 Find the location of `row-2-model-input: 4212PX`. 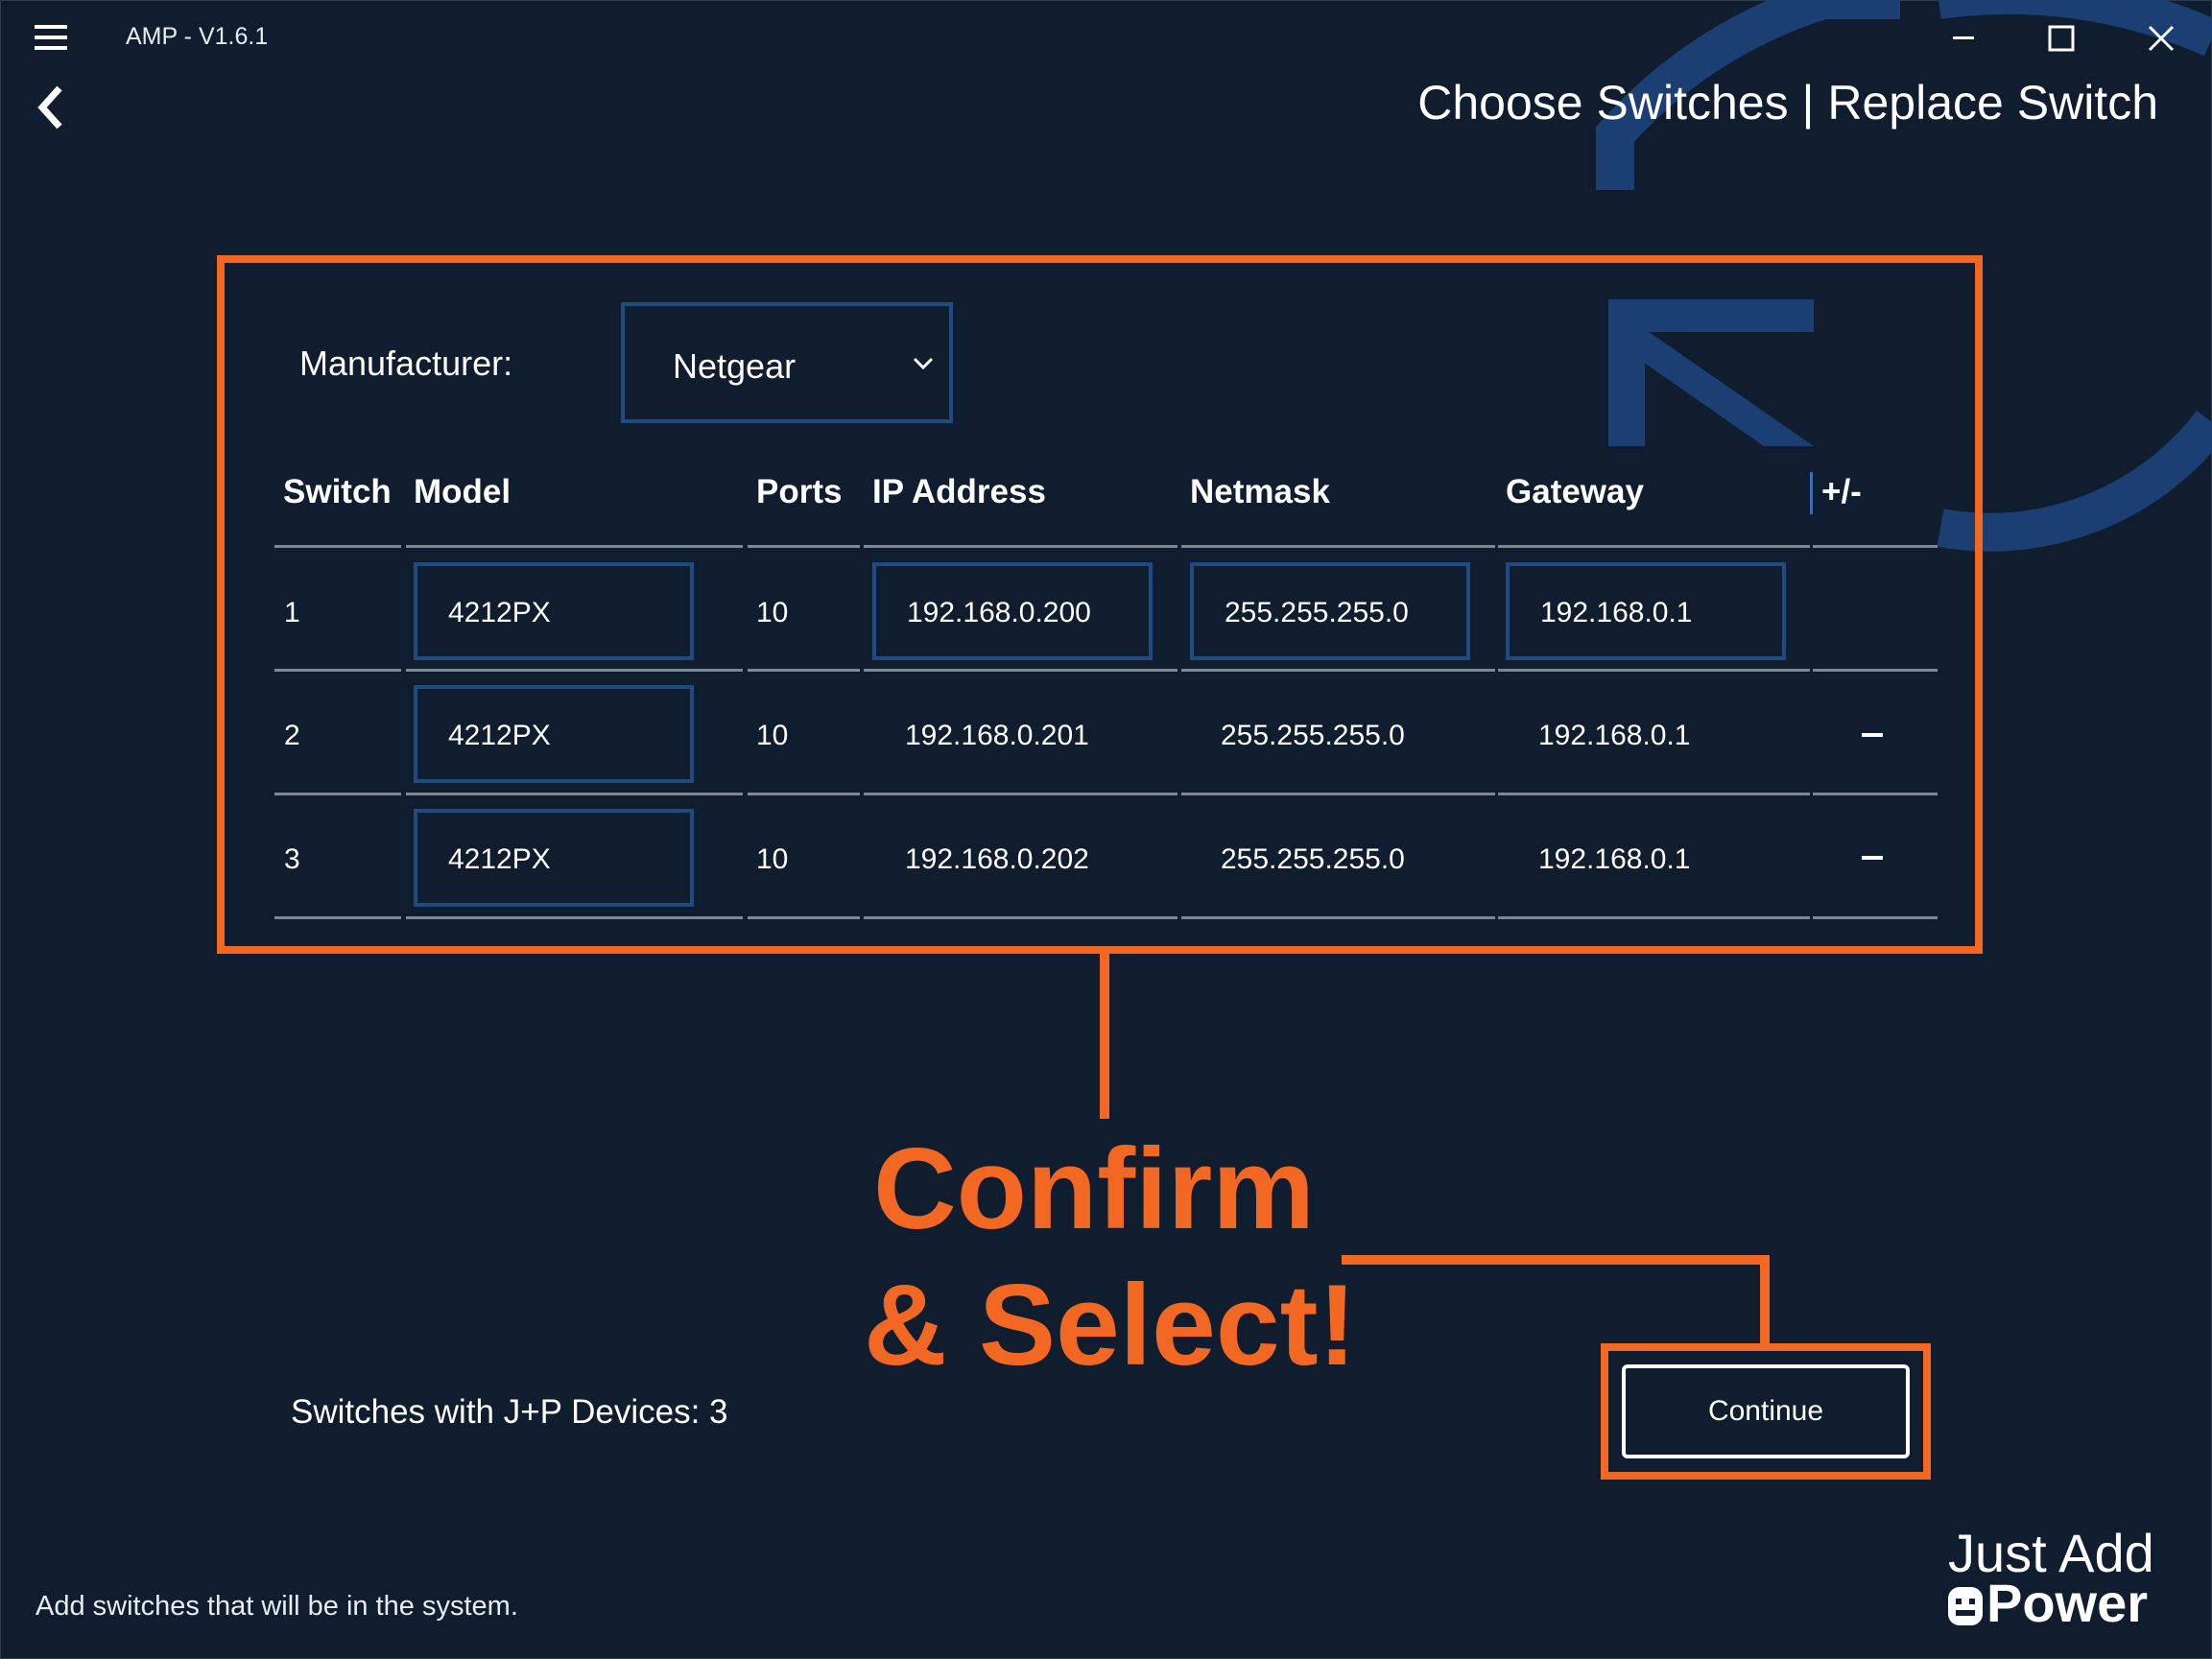

row-2-model-input: 4212PX is located at coordinates (554, 734).